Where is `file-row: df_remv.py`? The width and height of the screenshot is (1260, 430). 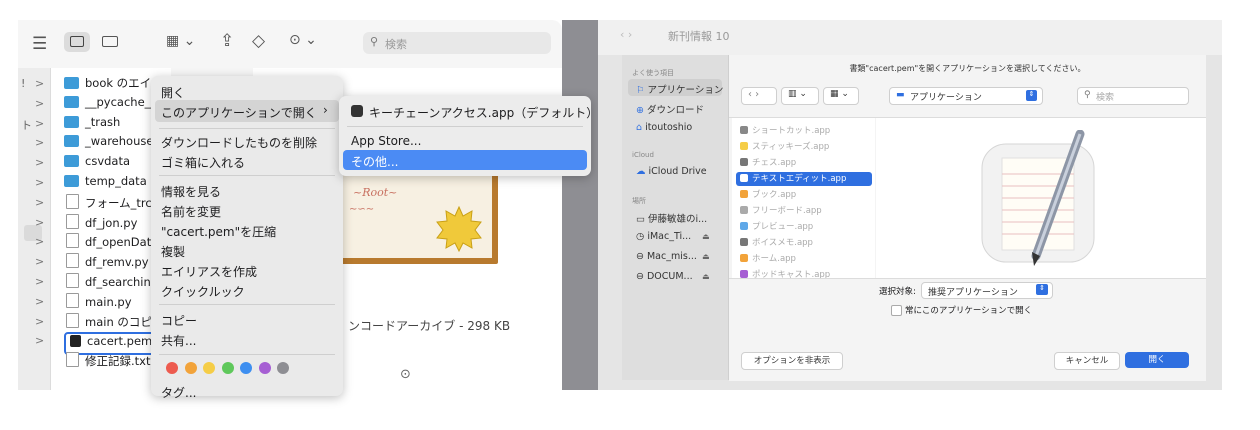 file-row: df_remv.py is located at coordinates (106, 262).